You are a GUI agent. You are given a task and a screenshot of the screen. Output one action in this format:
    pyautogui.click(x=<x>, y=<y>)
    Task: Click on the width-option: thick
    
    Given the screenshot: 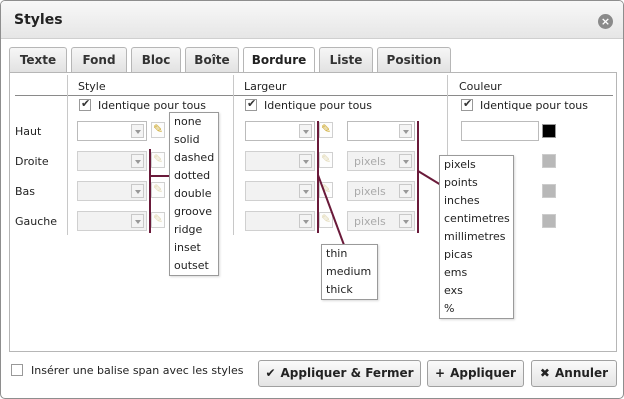 What is the action you would take?
    pyautogui.click(x=349, y=290)
    